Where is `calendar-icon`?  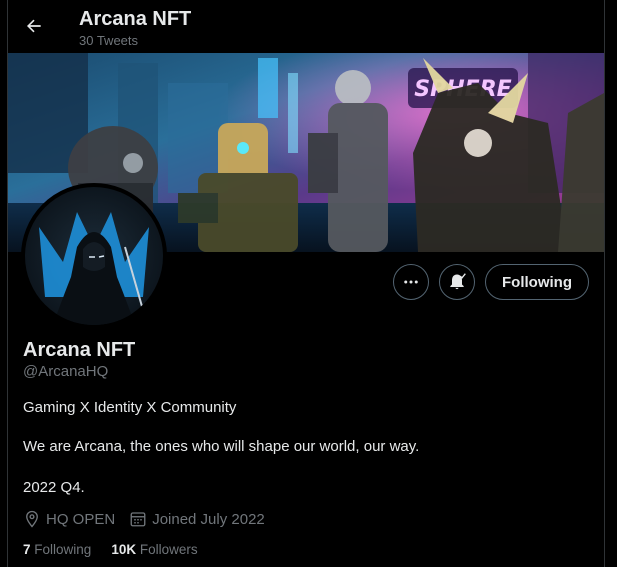
calendar-icon is located at coordinates (138, 519).